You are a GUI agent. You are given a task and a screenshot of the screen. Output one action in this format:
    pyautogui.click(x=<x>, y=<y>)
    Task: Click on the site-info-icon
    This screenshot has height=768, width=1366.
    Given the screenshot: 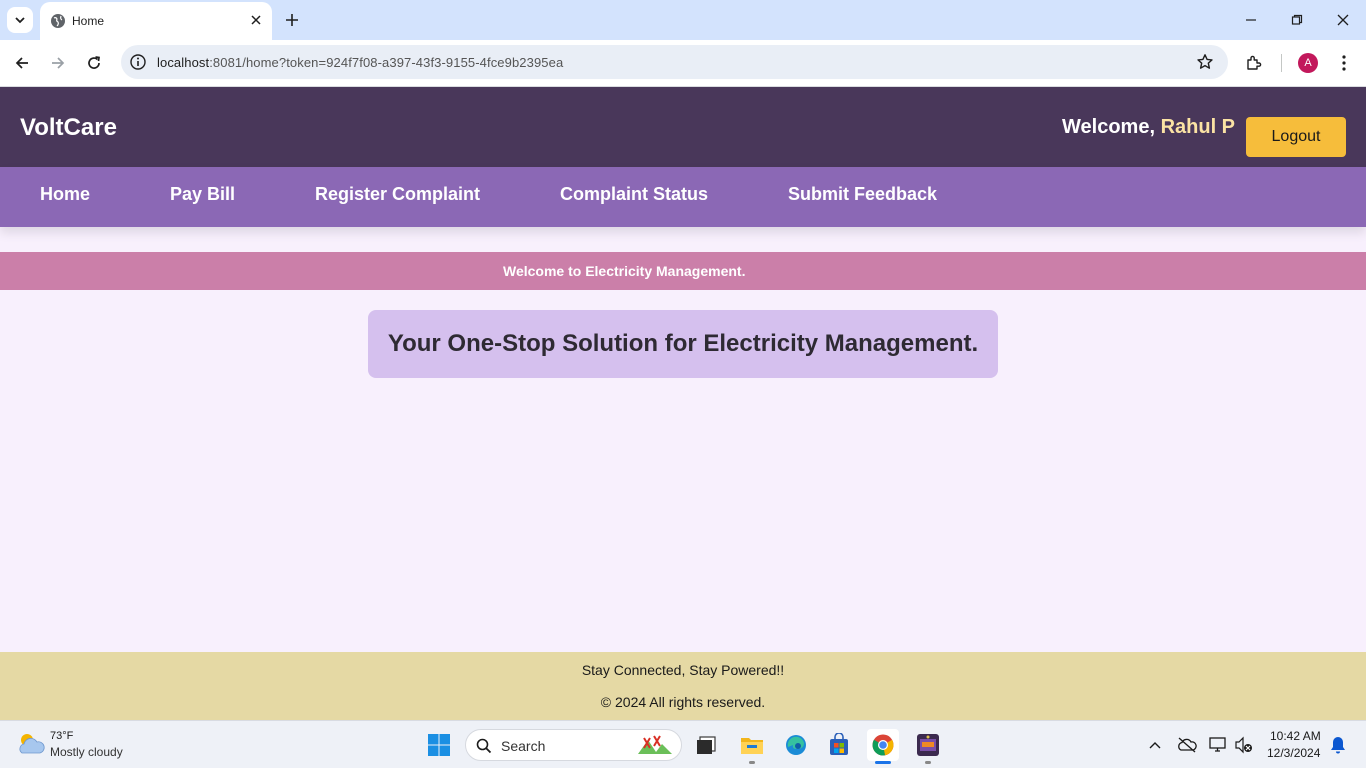 What is the action you would take?
    pyautogui.click(x=138, y=62)
    